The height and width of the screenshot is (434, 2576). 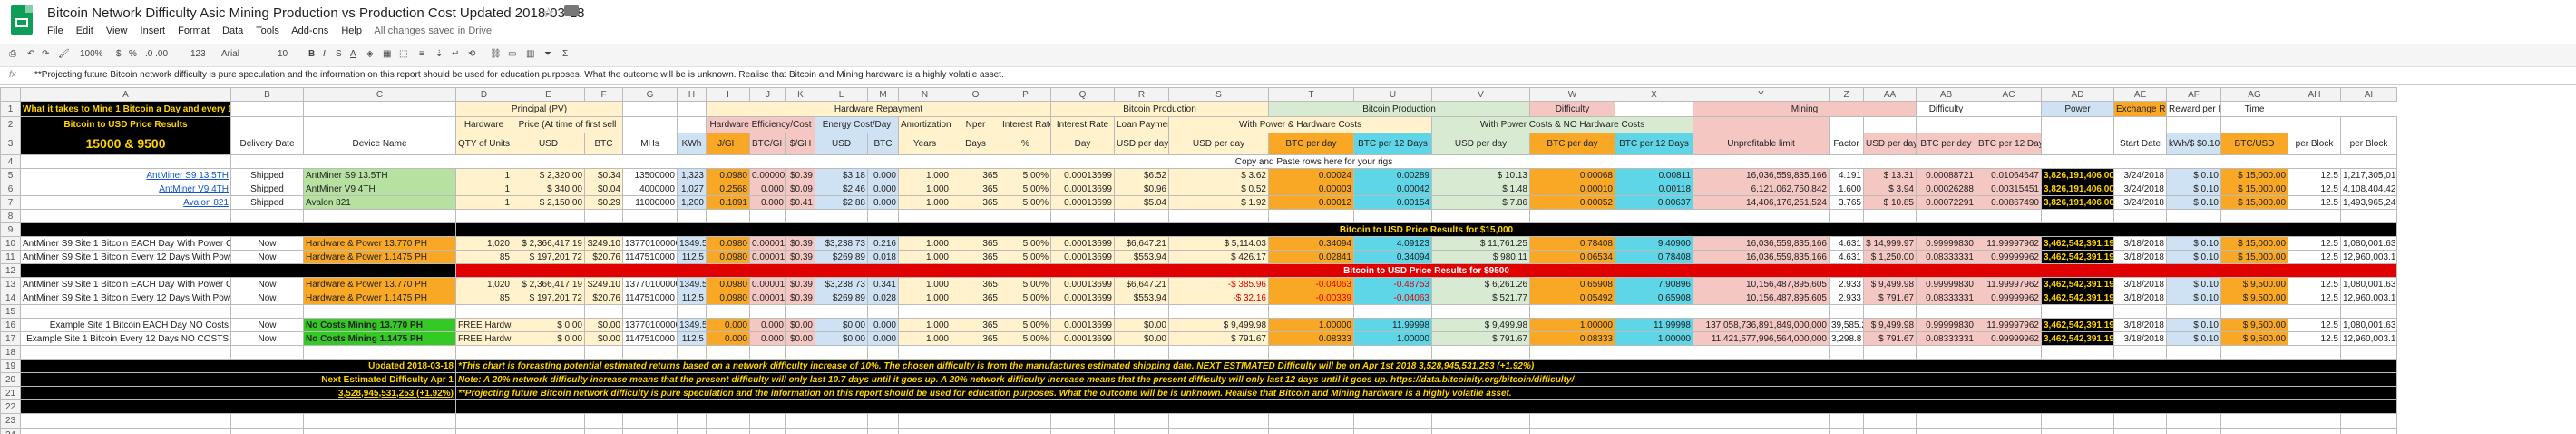 What do you see at coordinates (603, 284) in the screenshot?
I see `cell-f: $249.10` at bounding box center [603, 284].